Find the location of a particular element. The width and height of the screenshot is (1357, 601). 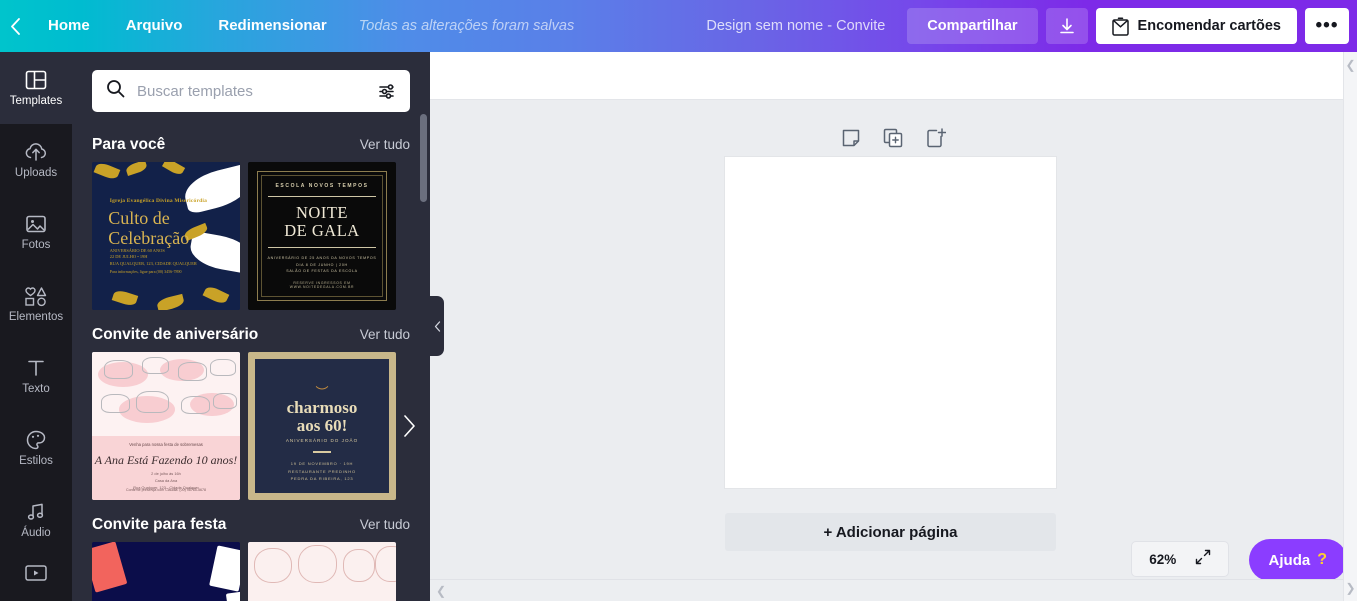

search-box is located at coordinates (251, 91).